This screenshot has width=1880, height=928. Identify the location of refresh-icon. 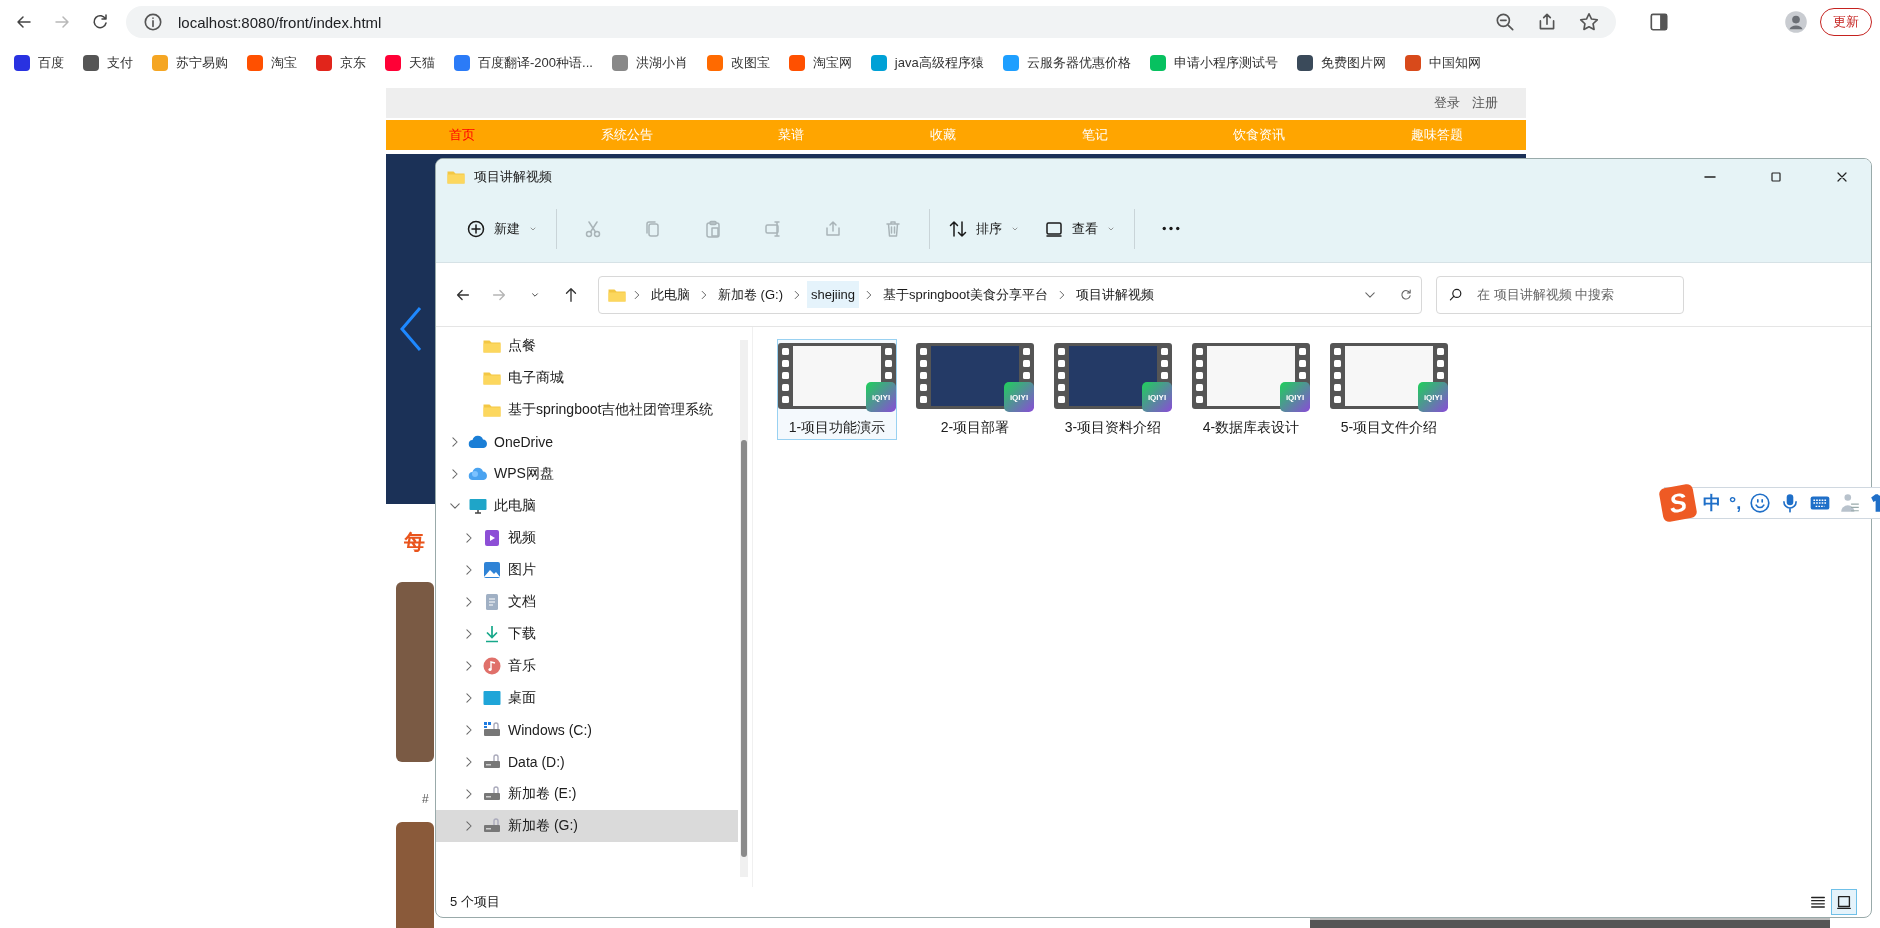
(1406, 294).